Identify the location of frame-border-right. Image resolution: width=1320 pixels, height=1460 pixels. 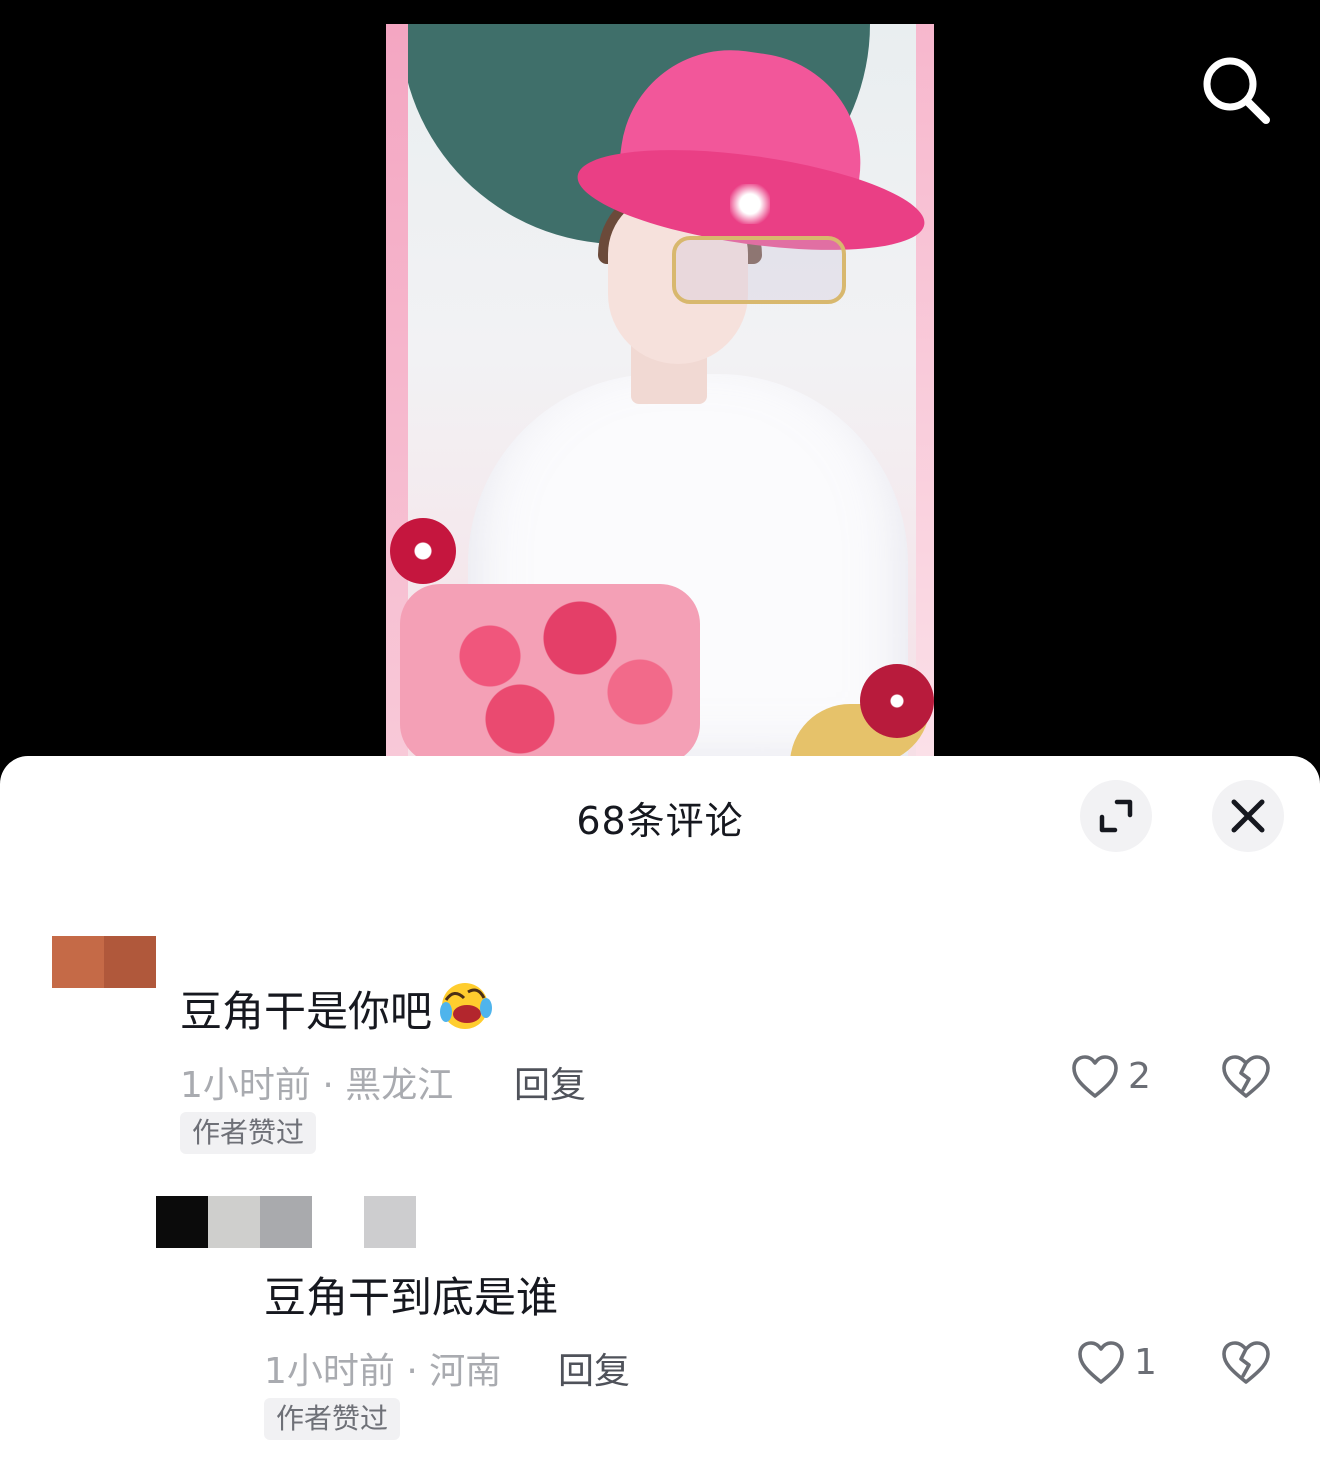
(925, 390).